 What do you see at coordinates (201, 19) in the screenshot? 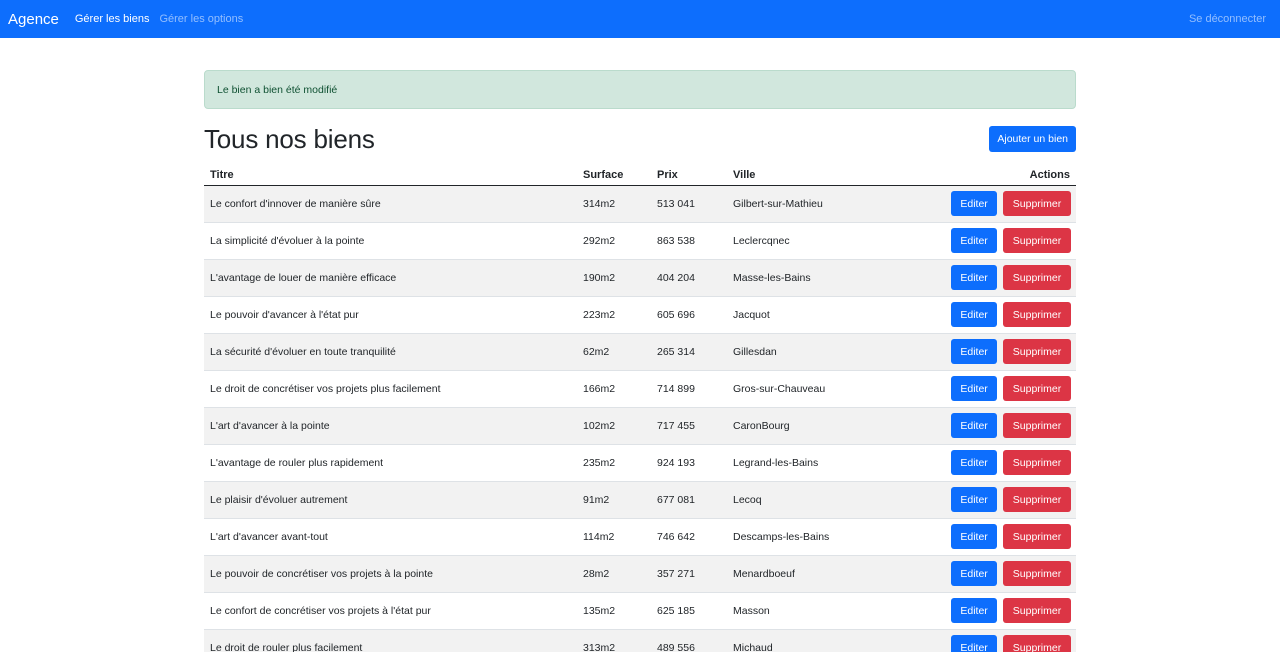
I see `nav-link-manage-options: Gérer les options` at bounding box center [201, 19].